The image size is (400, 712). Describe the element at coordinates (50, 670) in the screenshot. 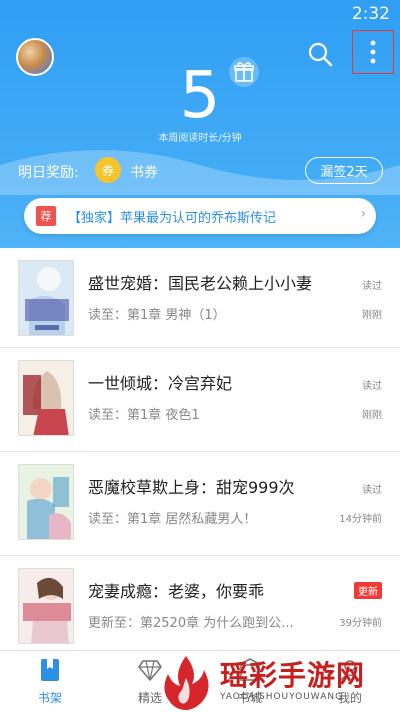

I see `bookshelf-icon` at that location.